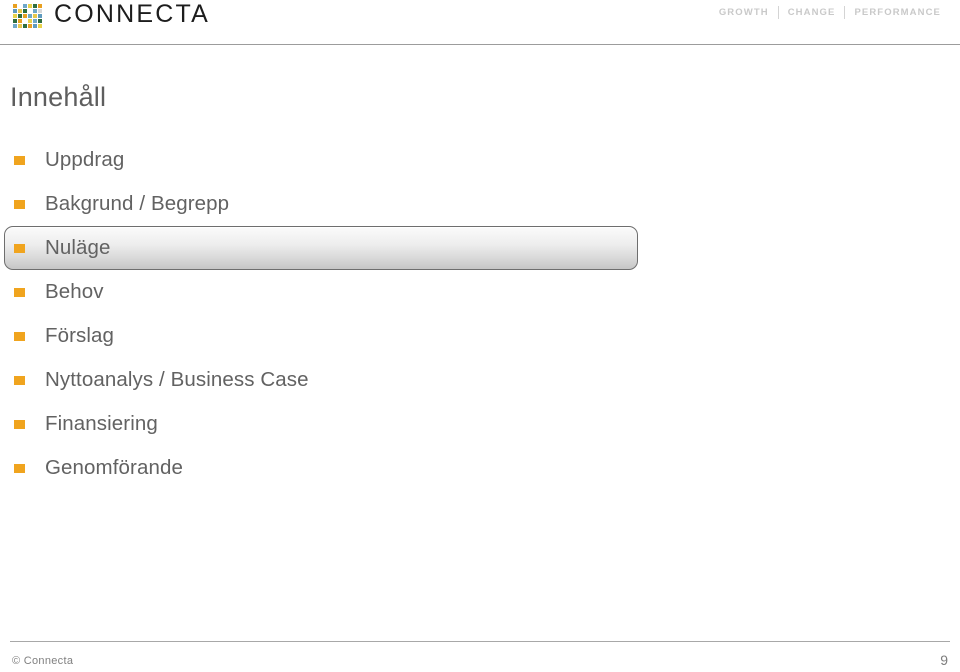 This screenshot has height=672, width=960. I want to click on agenda-item-label: Förslag, so click(80, 335).